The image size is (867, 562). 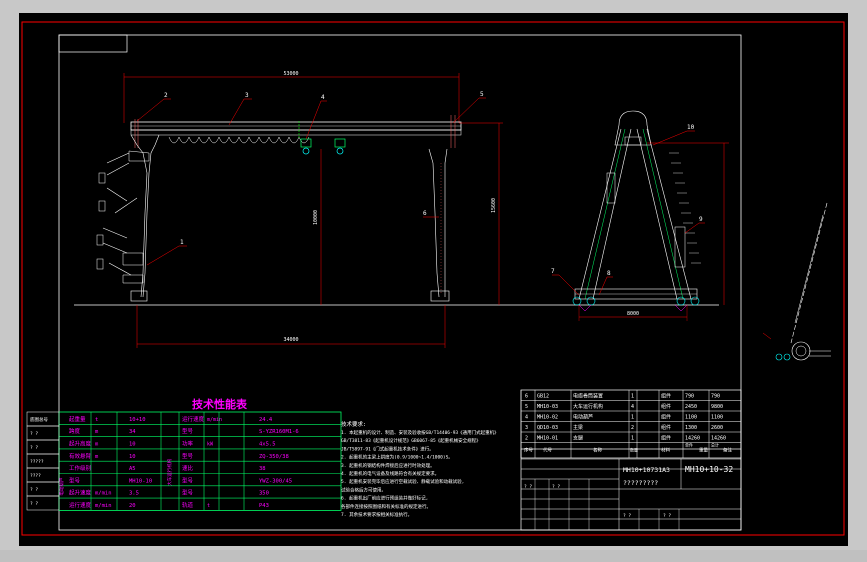 I want to click on part-qty: 4, so click(x=632, y=407).